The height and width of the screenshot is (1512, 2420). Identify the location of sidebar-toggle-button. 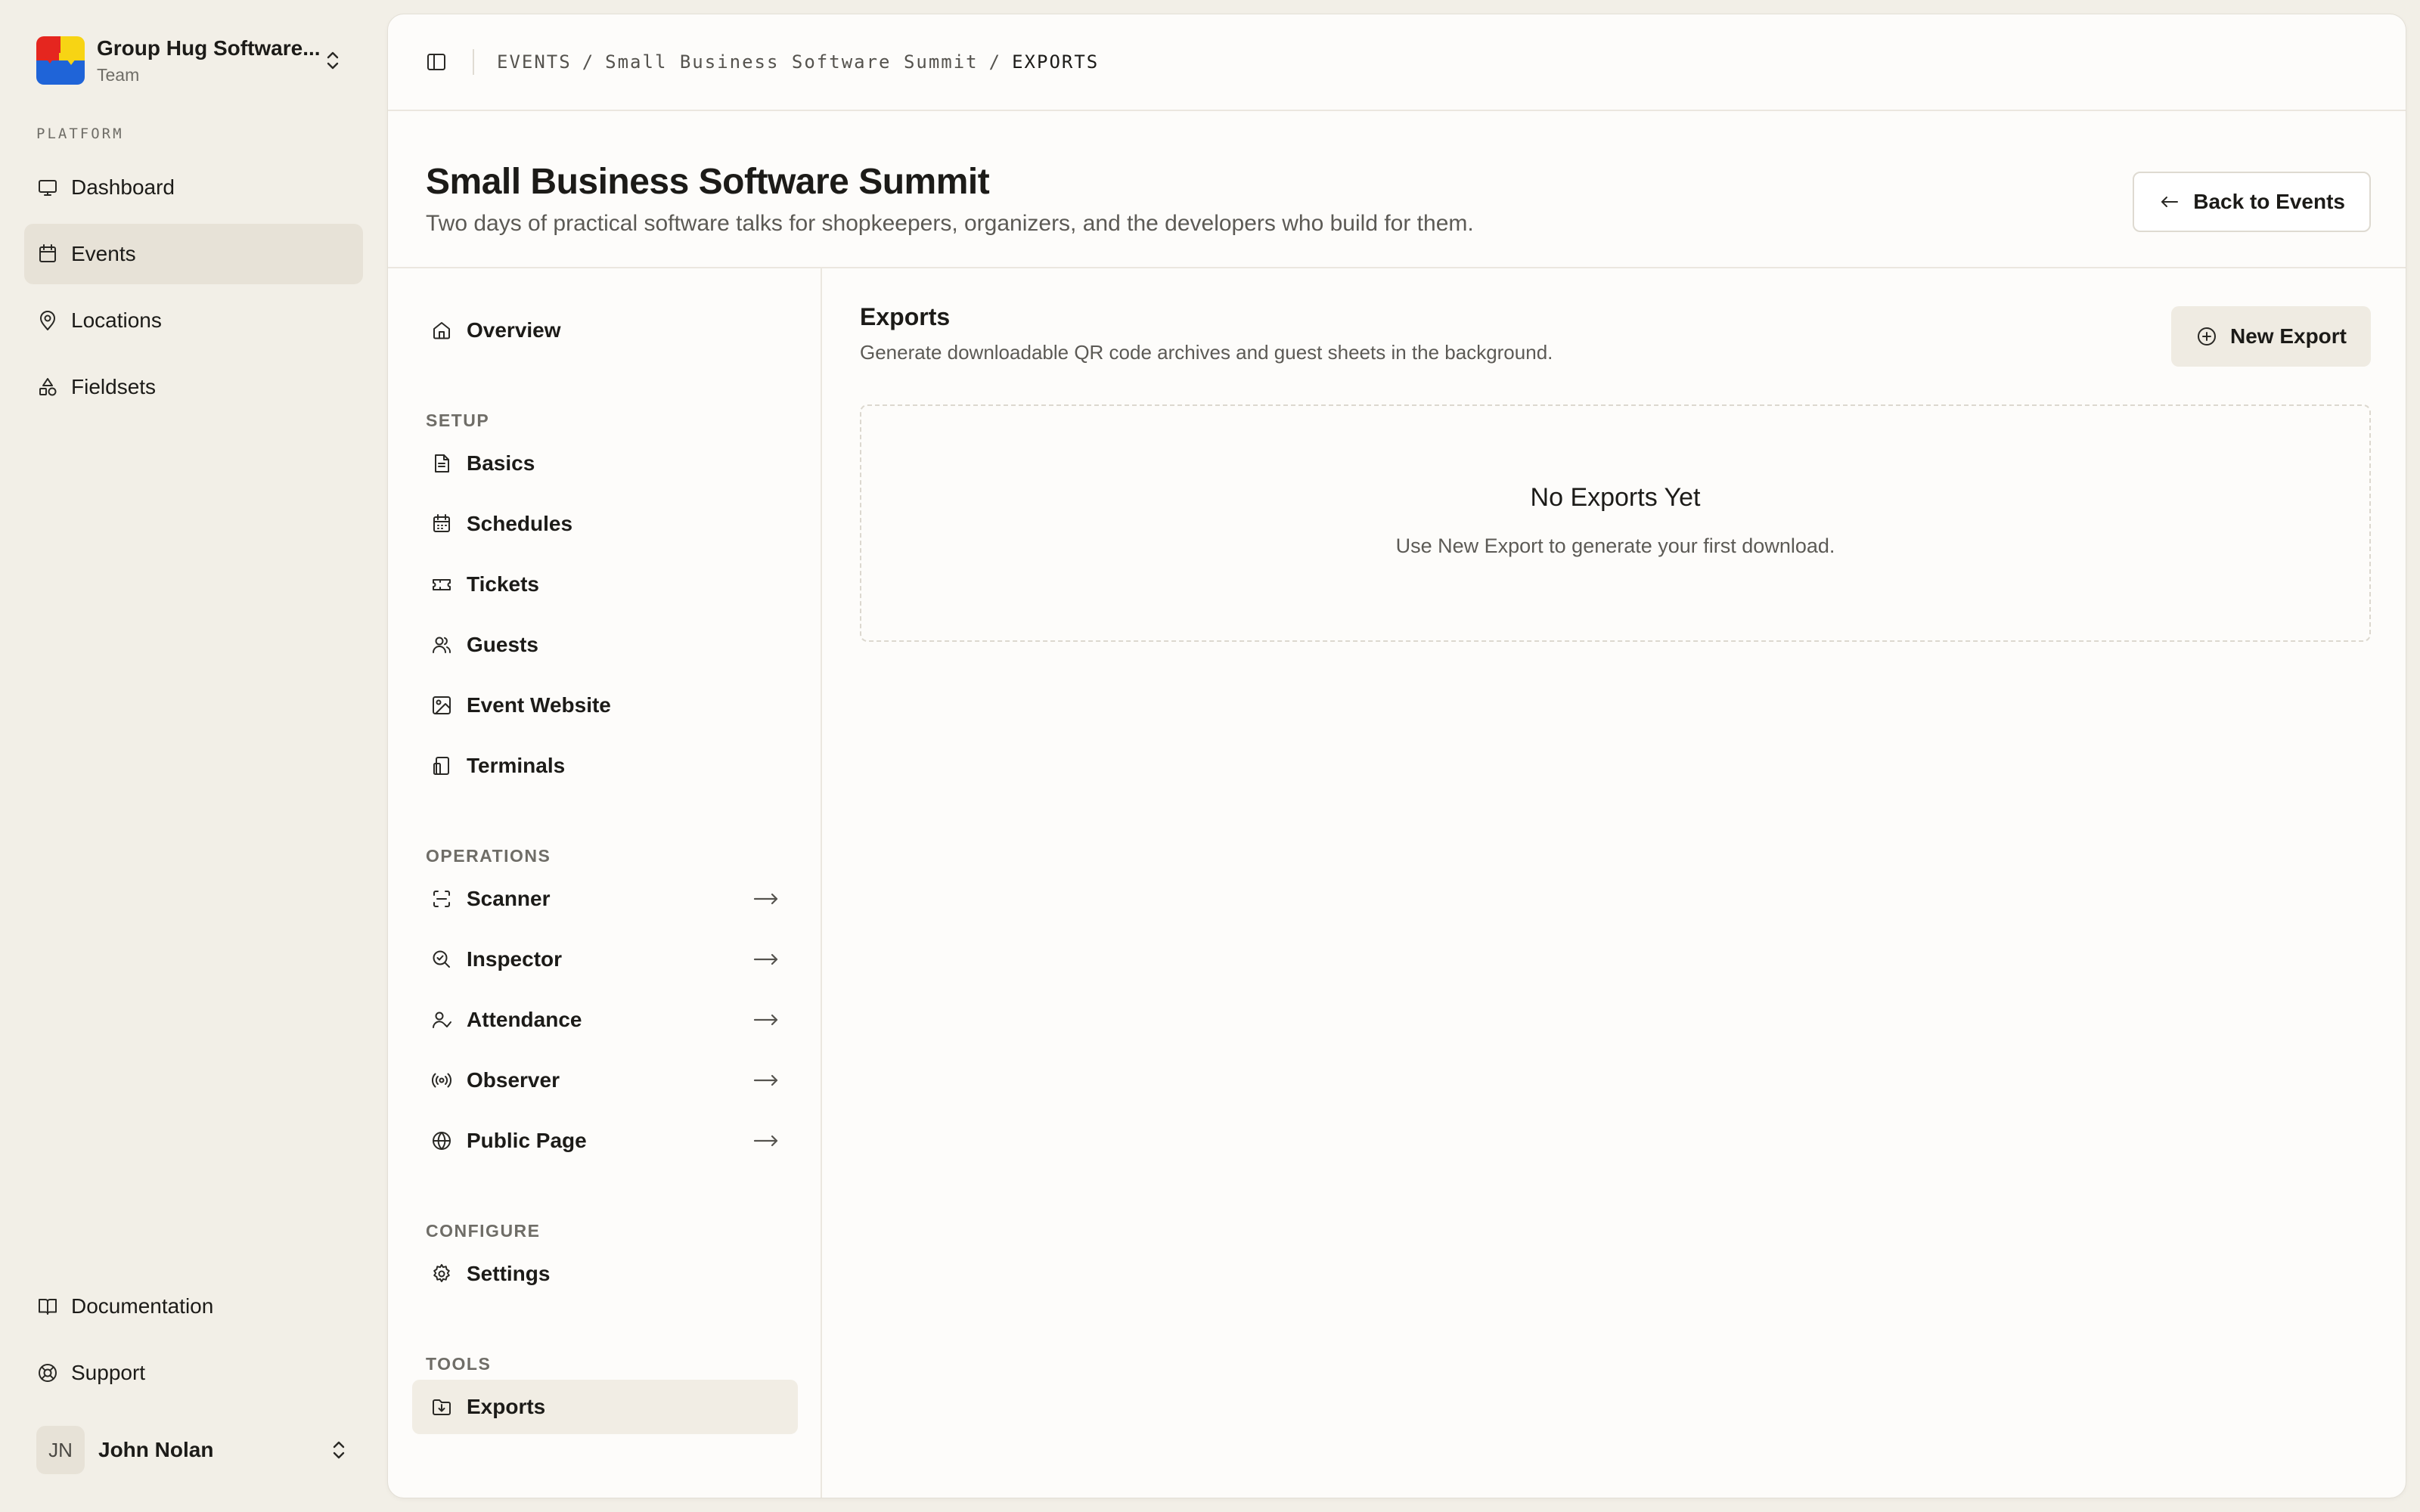
(436, 62).